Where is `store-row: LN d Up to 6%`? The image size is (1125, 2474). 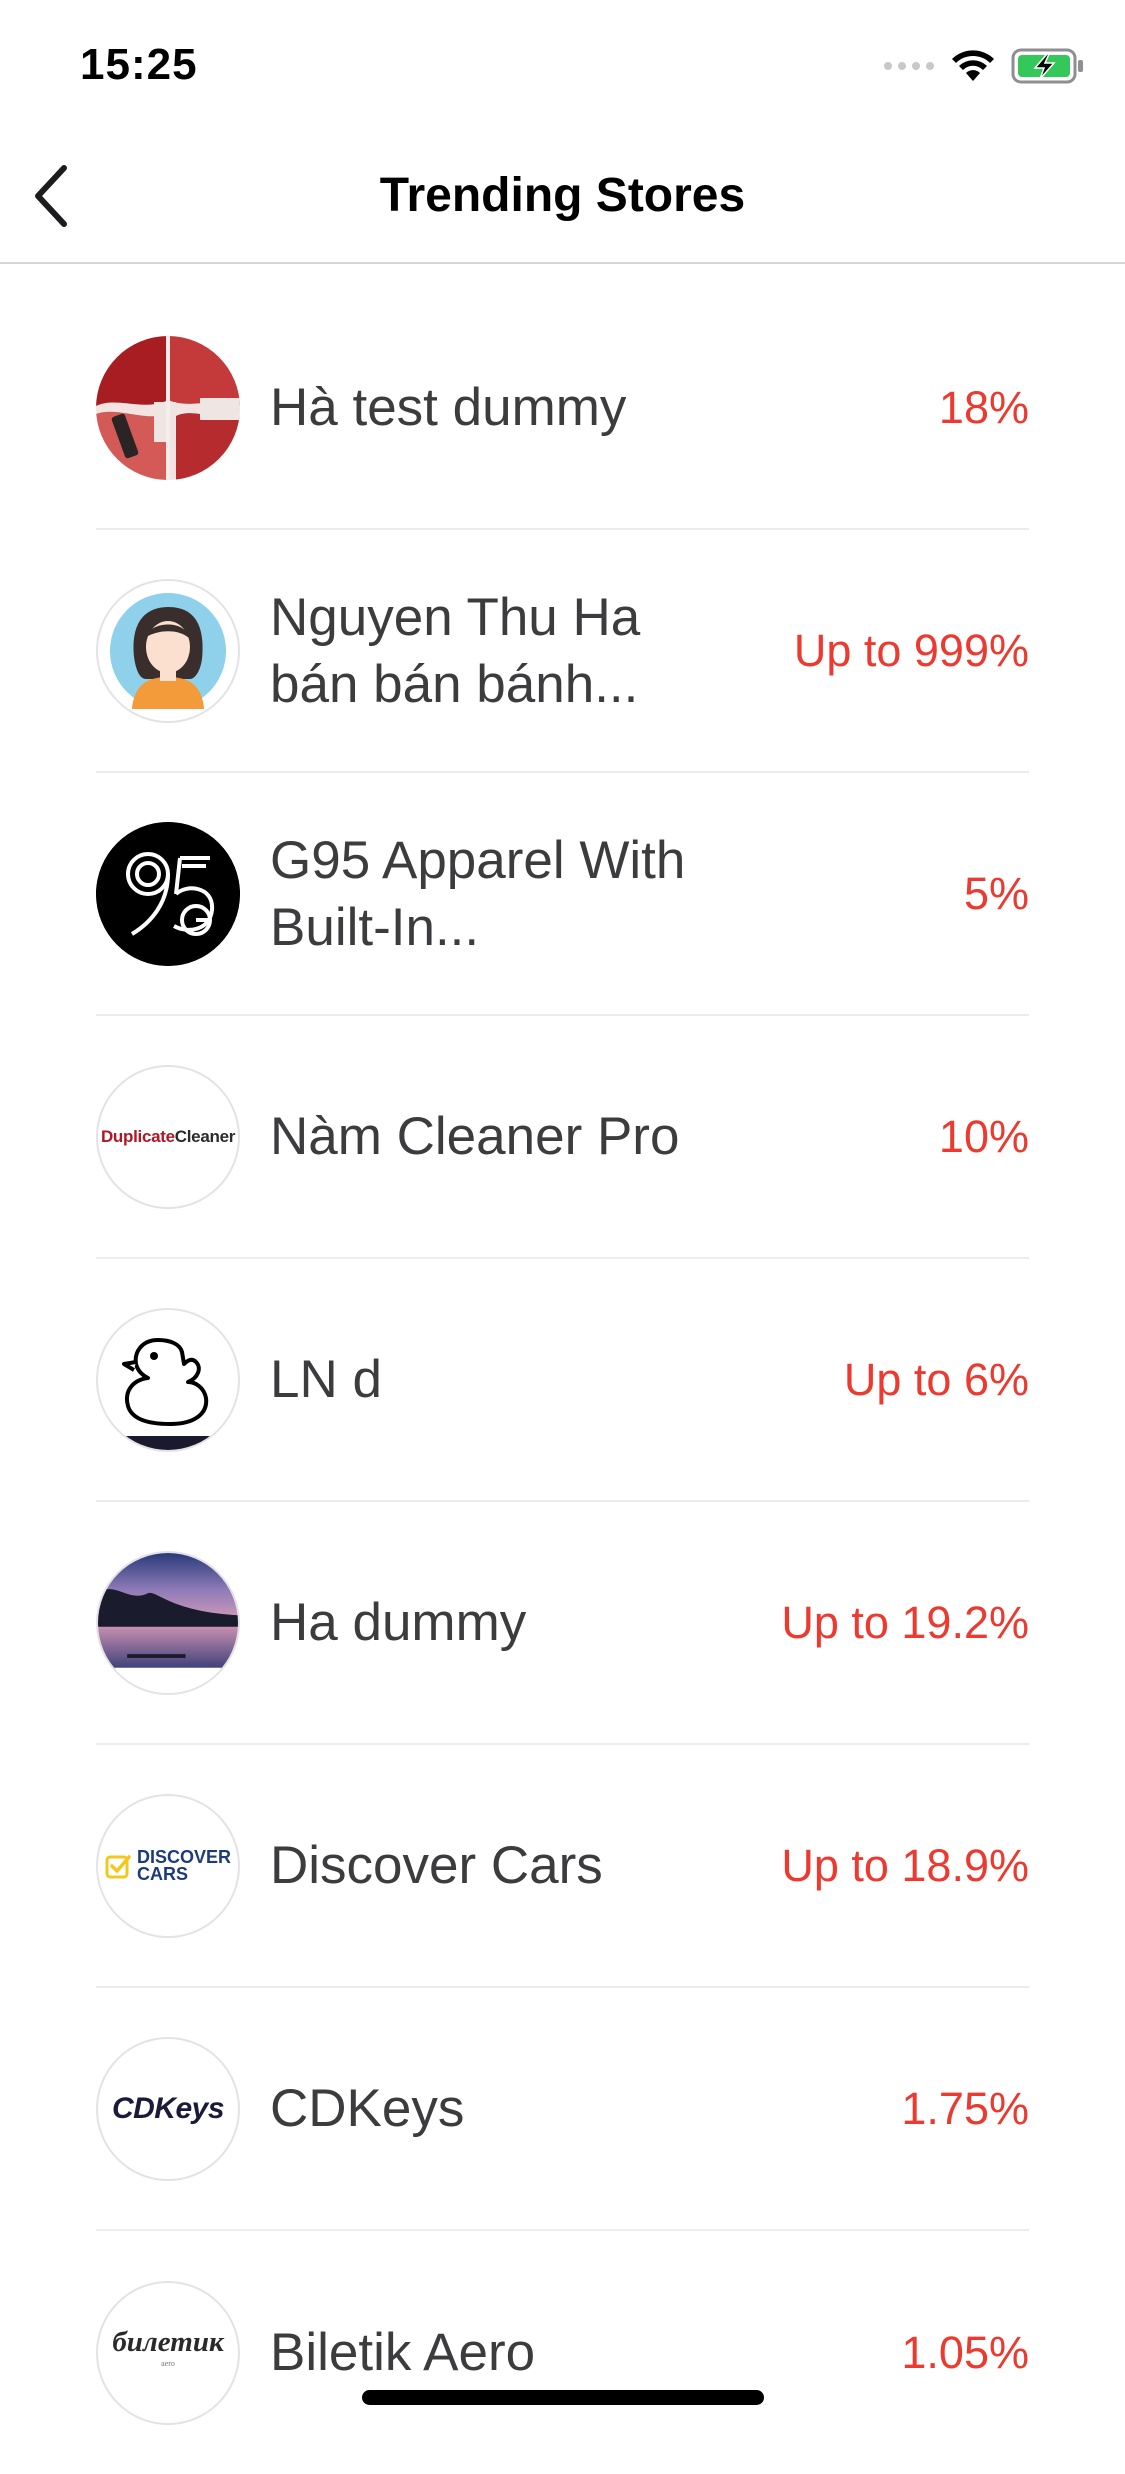 store-row: LN d Up to 6% is located at coordinates (562, 1380).